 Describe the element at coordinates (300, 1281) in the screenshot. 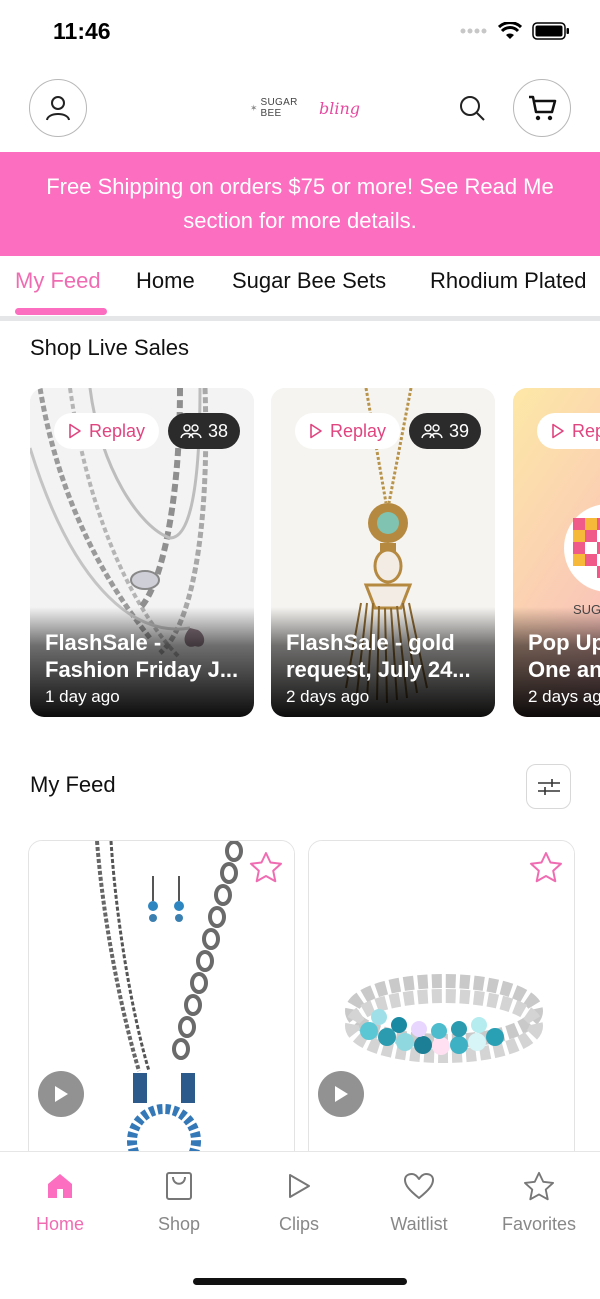

I see `home-indicator` at that location.